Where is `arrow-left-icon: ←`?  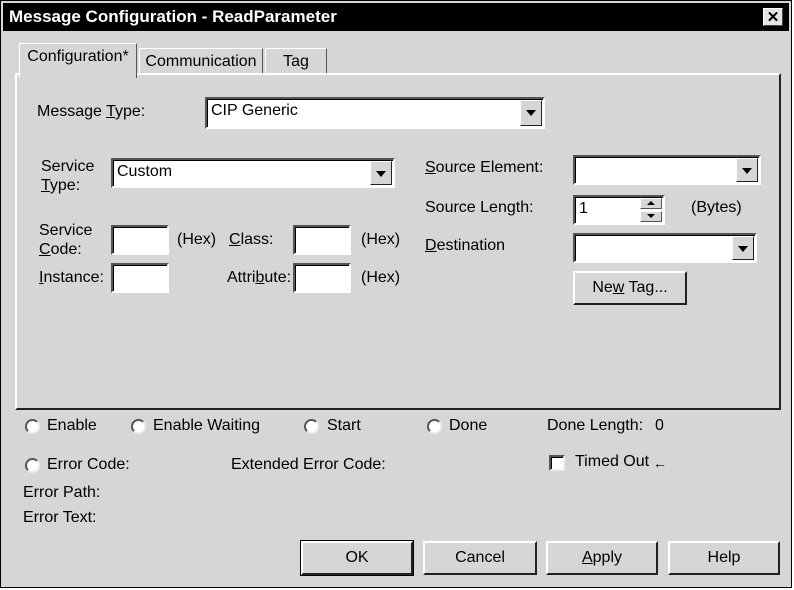
arrow-left-icon: ← is located at coordinates (660, 463).